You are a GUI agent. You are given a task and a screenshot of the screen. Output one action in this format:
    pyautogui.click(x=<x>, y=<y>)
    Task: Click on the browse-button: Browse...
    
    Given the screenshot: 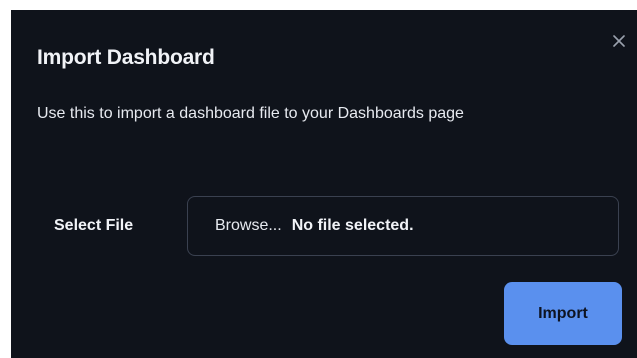 What is the action you would take?
    pyautogui.click(x=248, y=226)
    